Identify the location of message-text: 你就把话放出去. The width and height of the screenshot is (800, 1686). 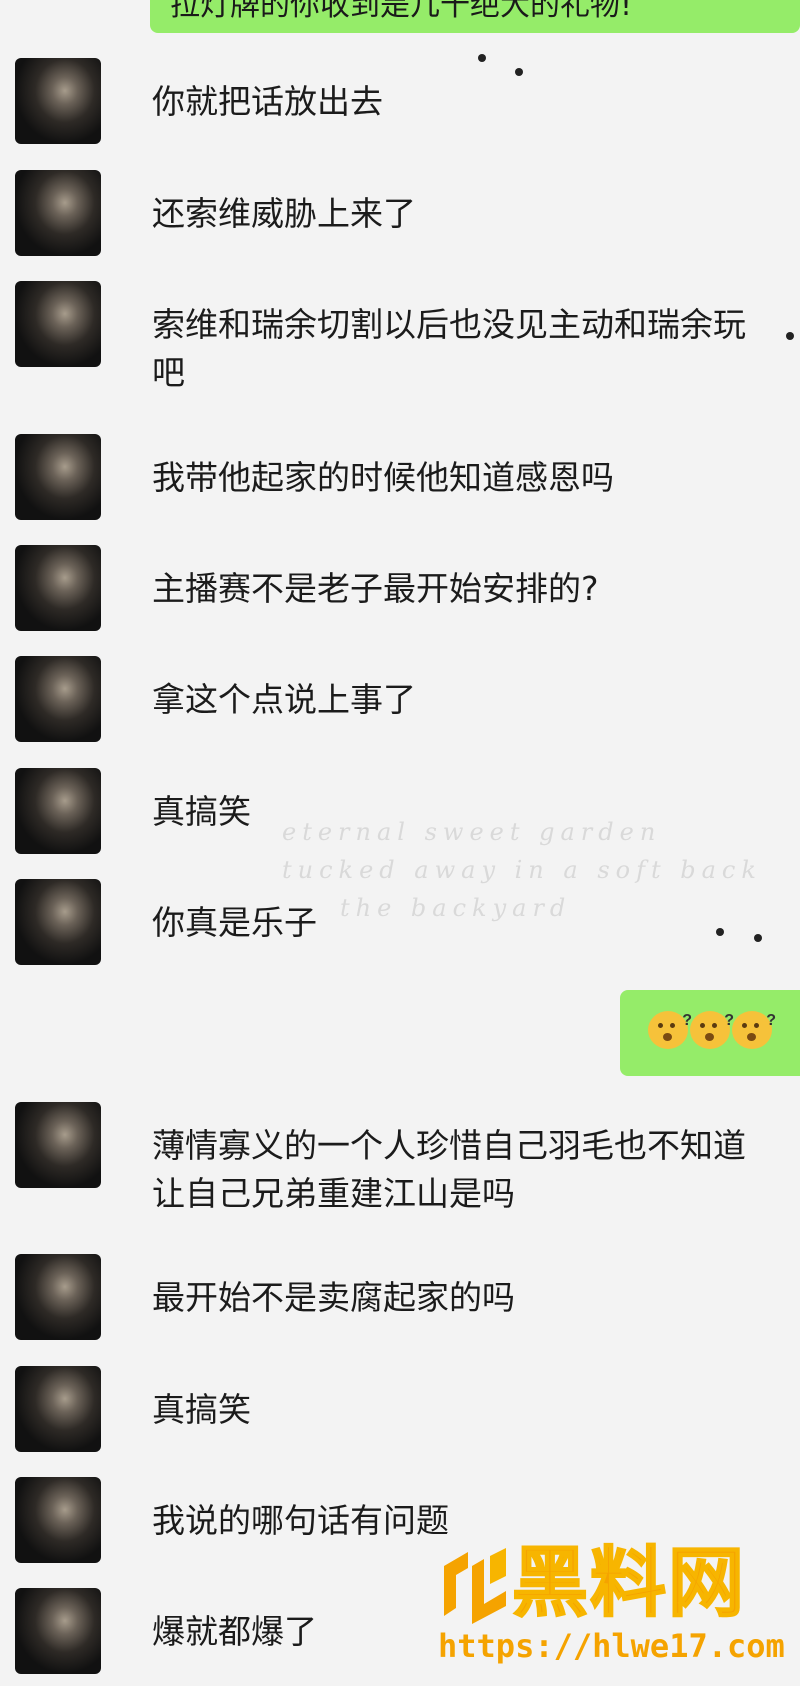
(457, 102).